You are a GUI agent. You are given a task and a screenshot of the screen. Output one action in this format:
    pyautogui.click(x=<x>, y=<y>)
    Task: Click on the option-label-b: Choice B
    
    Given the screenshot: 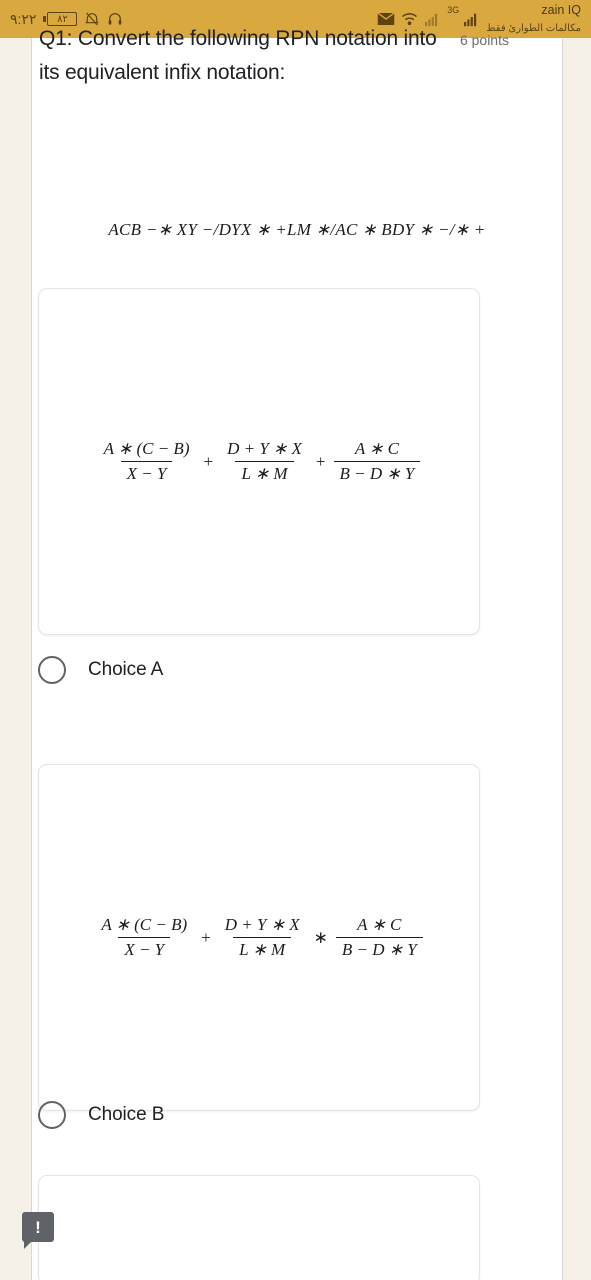 What is the action you would take?
    pyautogui.click(x=126, y=1114)
    